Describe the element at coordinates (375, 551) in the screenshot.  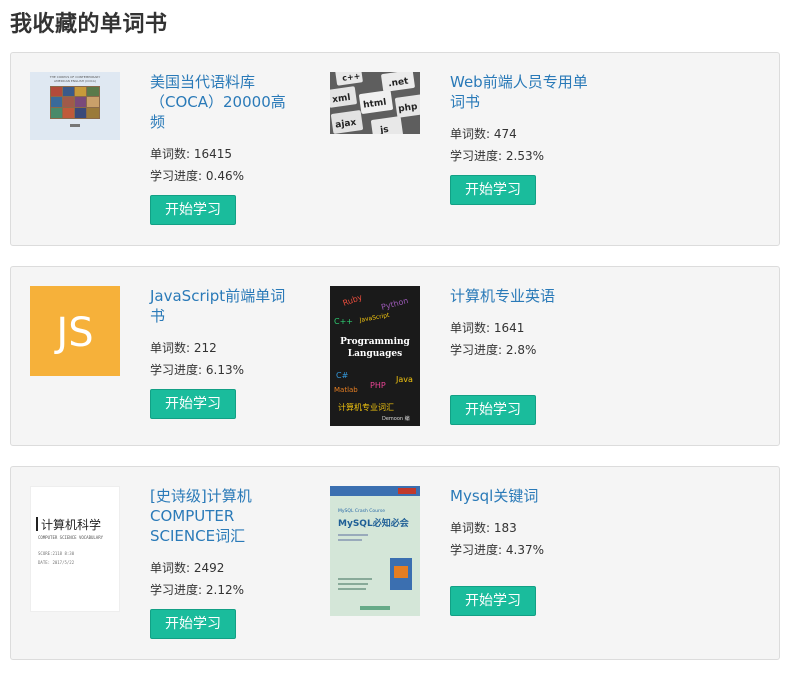
I see `mysql-book-cover: MySQL Crash Course MySQL必知必会` at that location.